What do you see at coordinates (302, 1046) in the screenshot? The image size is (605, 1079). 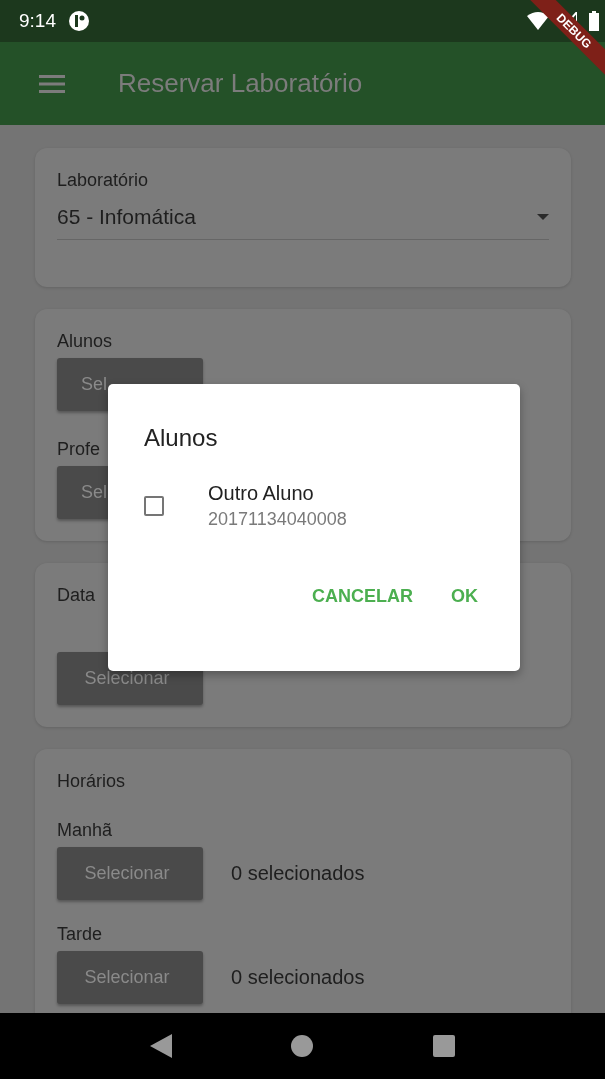 I see `home-icon` at bounding box center [302, 1046].